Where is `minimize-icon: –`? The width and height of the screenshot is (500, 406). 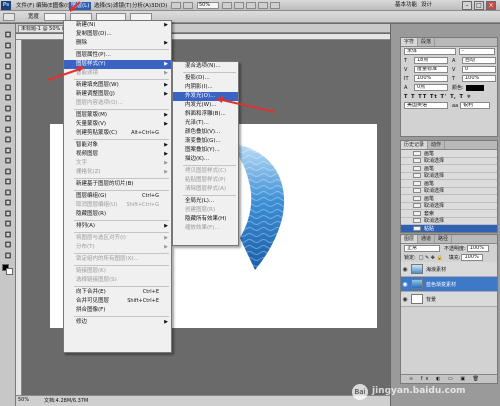 minimize-icon: – is located at coordinates (467, 5).